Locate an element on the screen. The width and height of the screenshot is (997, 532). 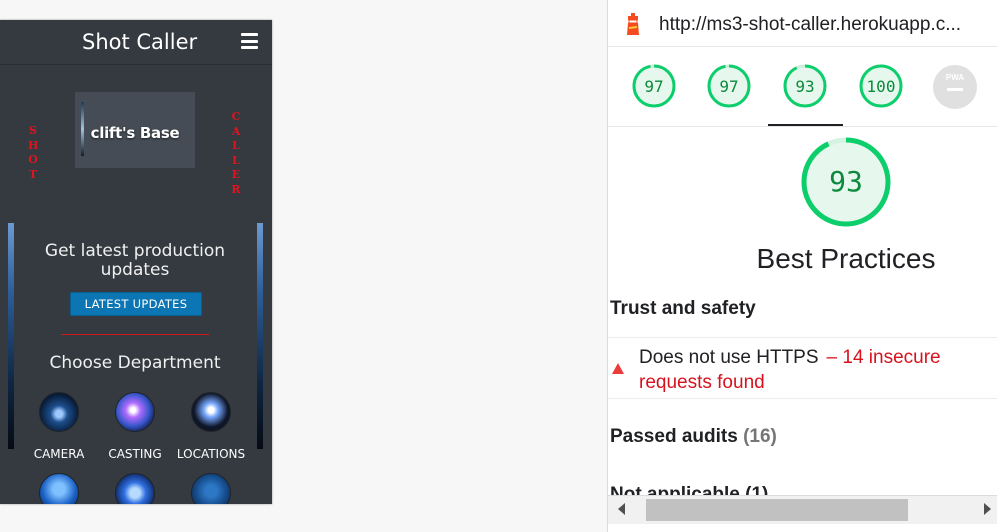
decorative-bar-left is located at coordinates (11, 336).